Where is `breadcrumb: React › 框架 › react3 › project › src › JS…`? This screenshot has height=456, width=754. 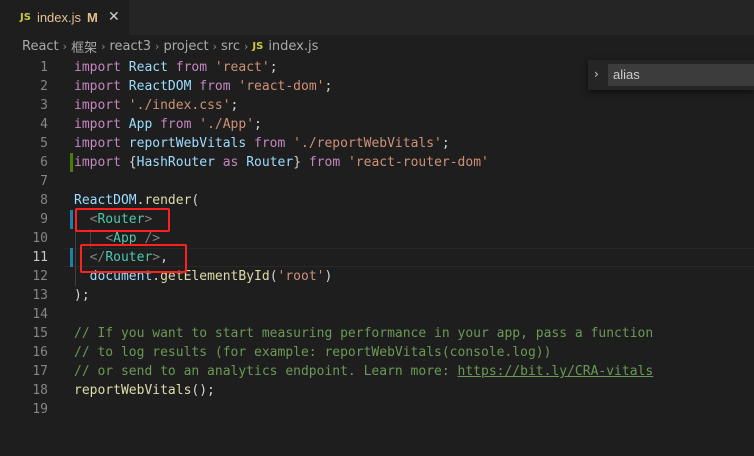
breadcrumb: React › 框架 › react3 › project › src › JS… is located at coordinates (377, 46).